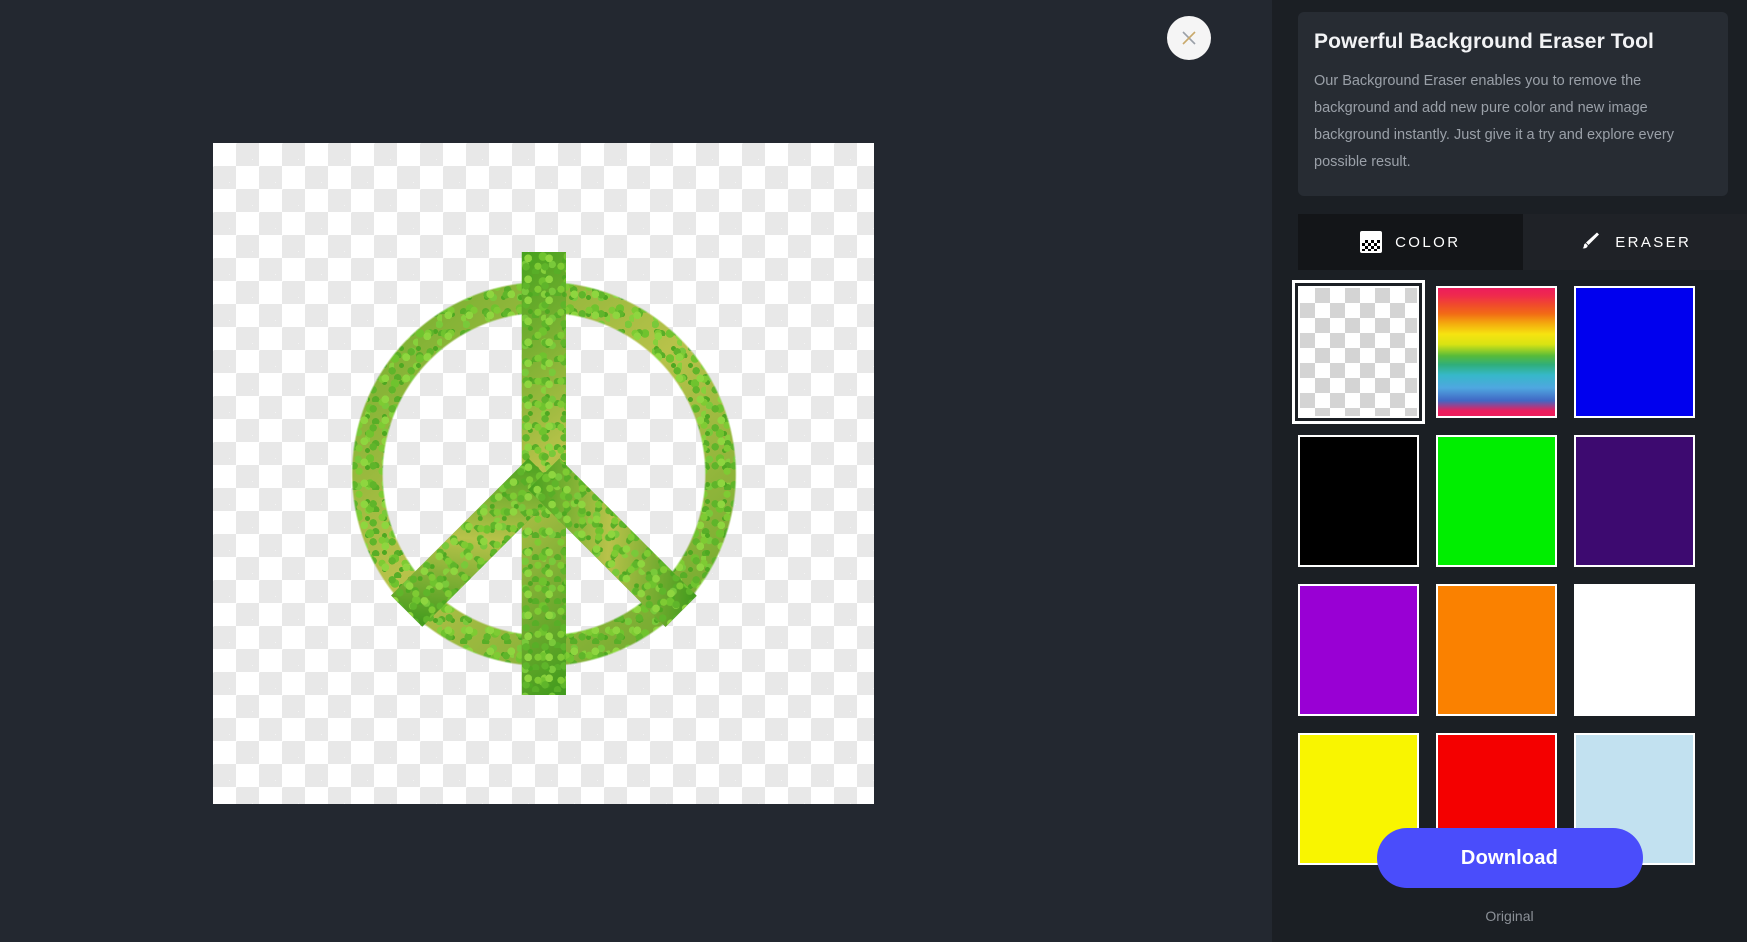  What do you see at coordinates (1358, 650) in the screenshot?
I see `color-swatch-purple` at bounding box center [1358, 650].